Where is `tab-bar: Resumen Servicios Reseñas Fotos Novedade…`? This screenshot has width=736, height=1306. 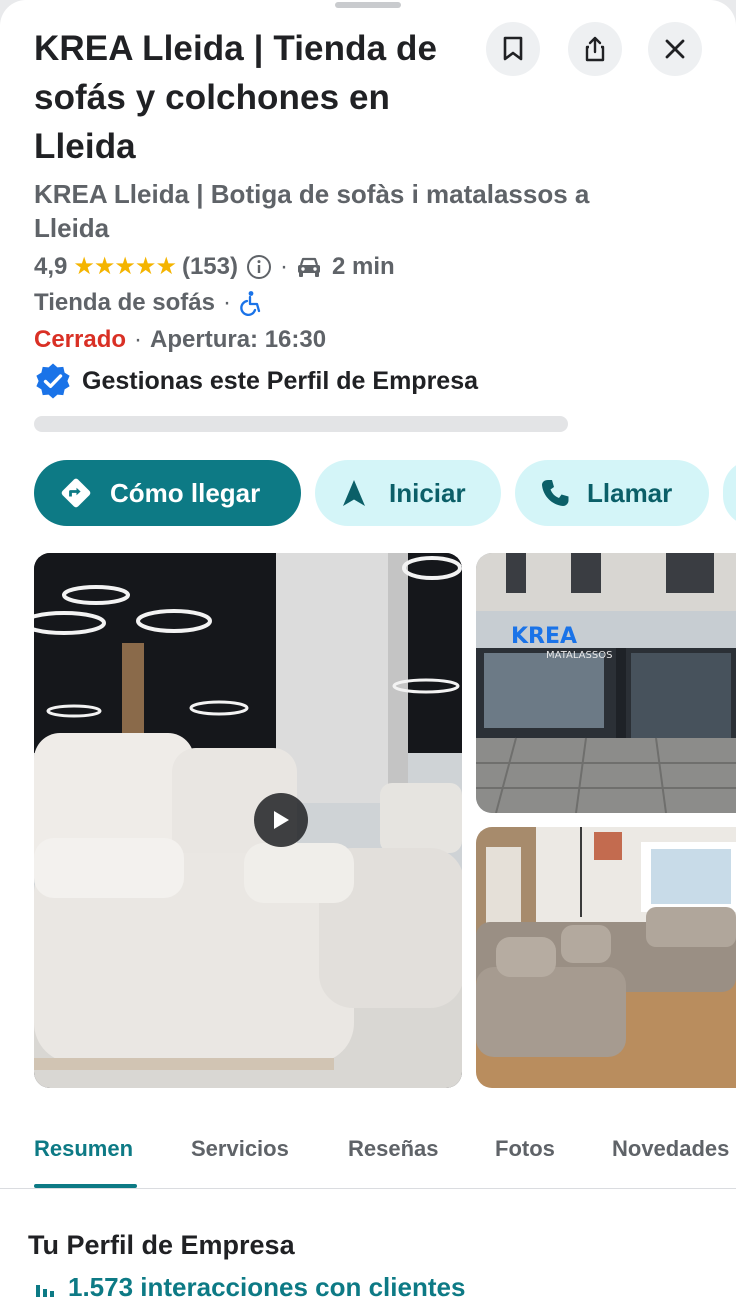
tab-bar: Resumen Servicios Reseñas Fotos Novedade… is located at coordinates (368, 1154).